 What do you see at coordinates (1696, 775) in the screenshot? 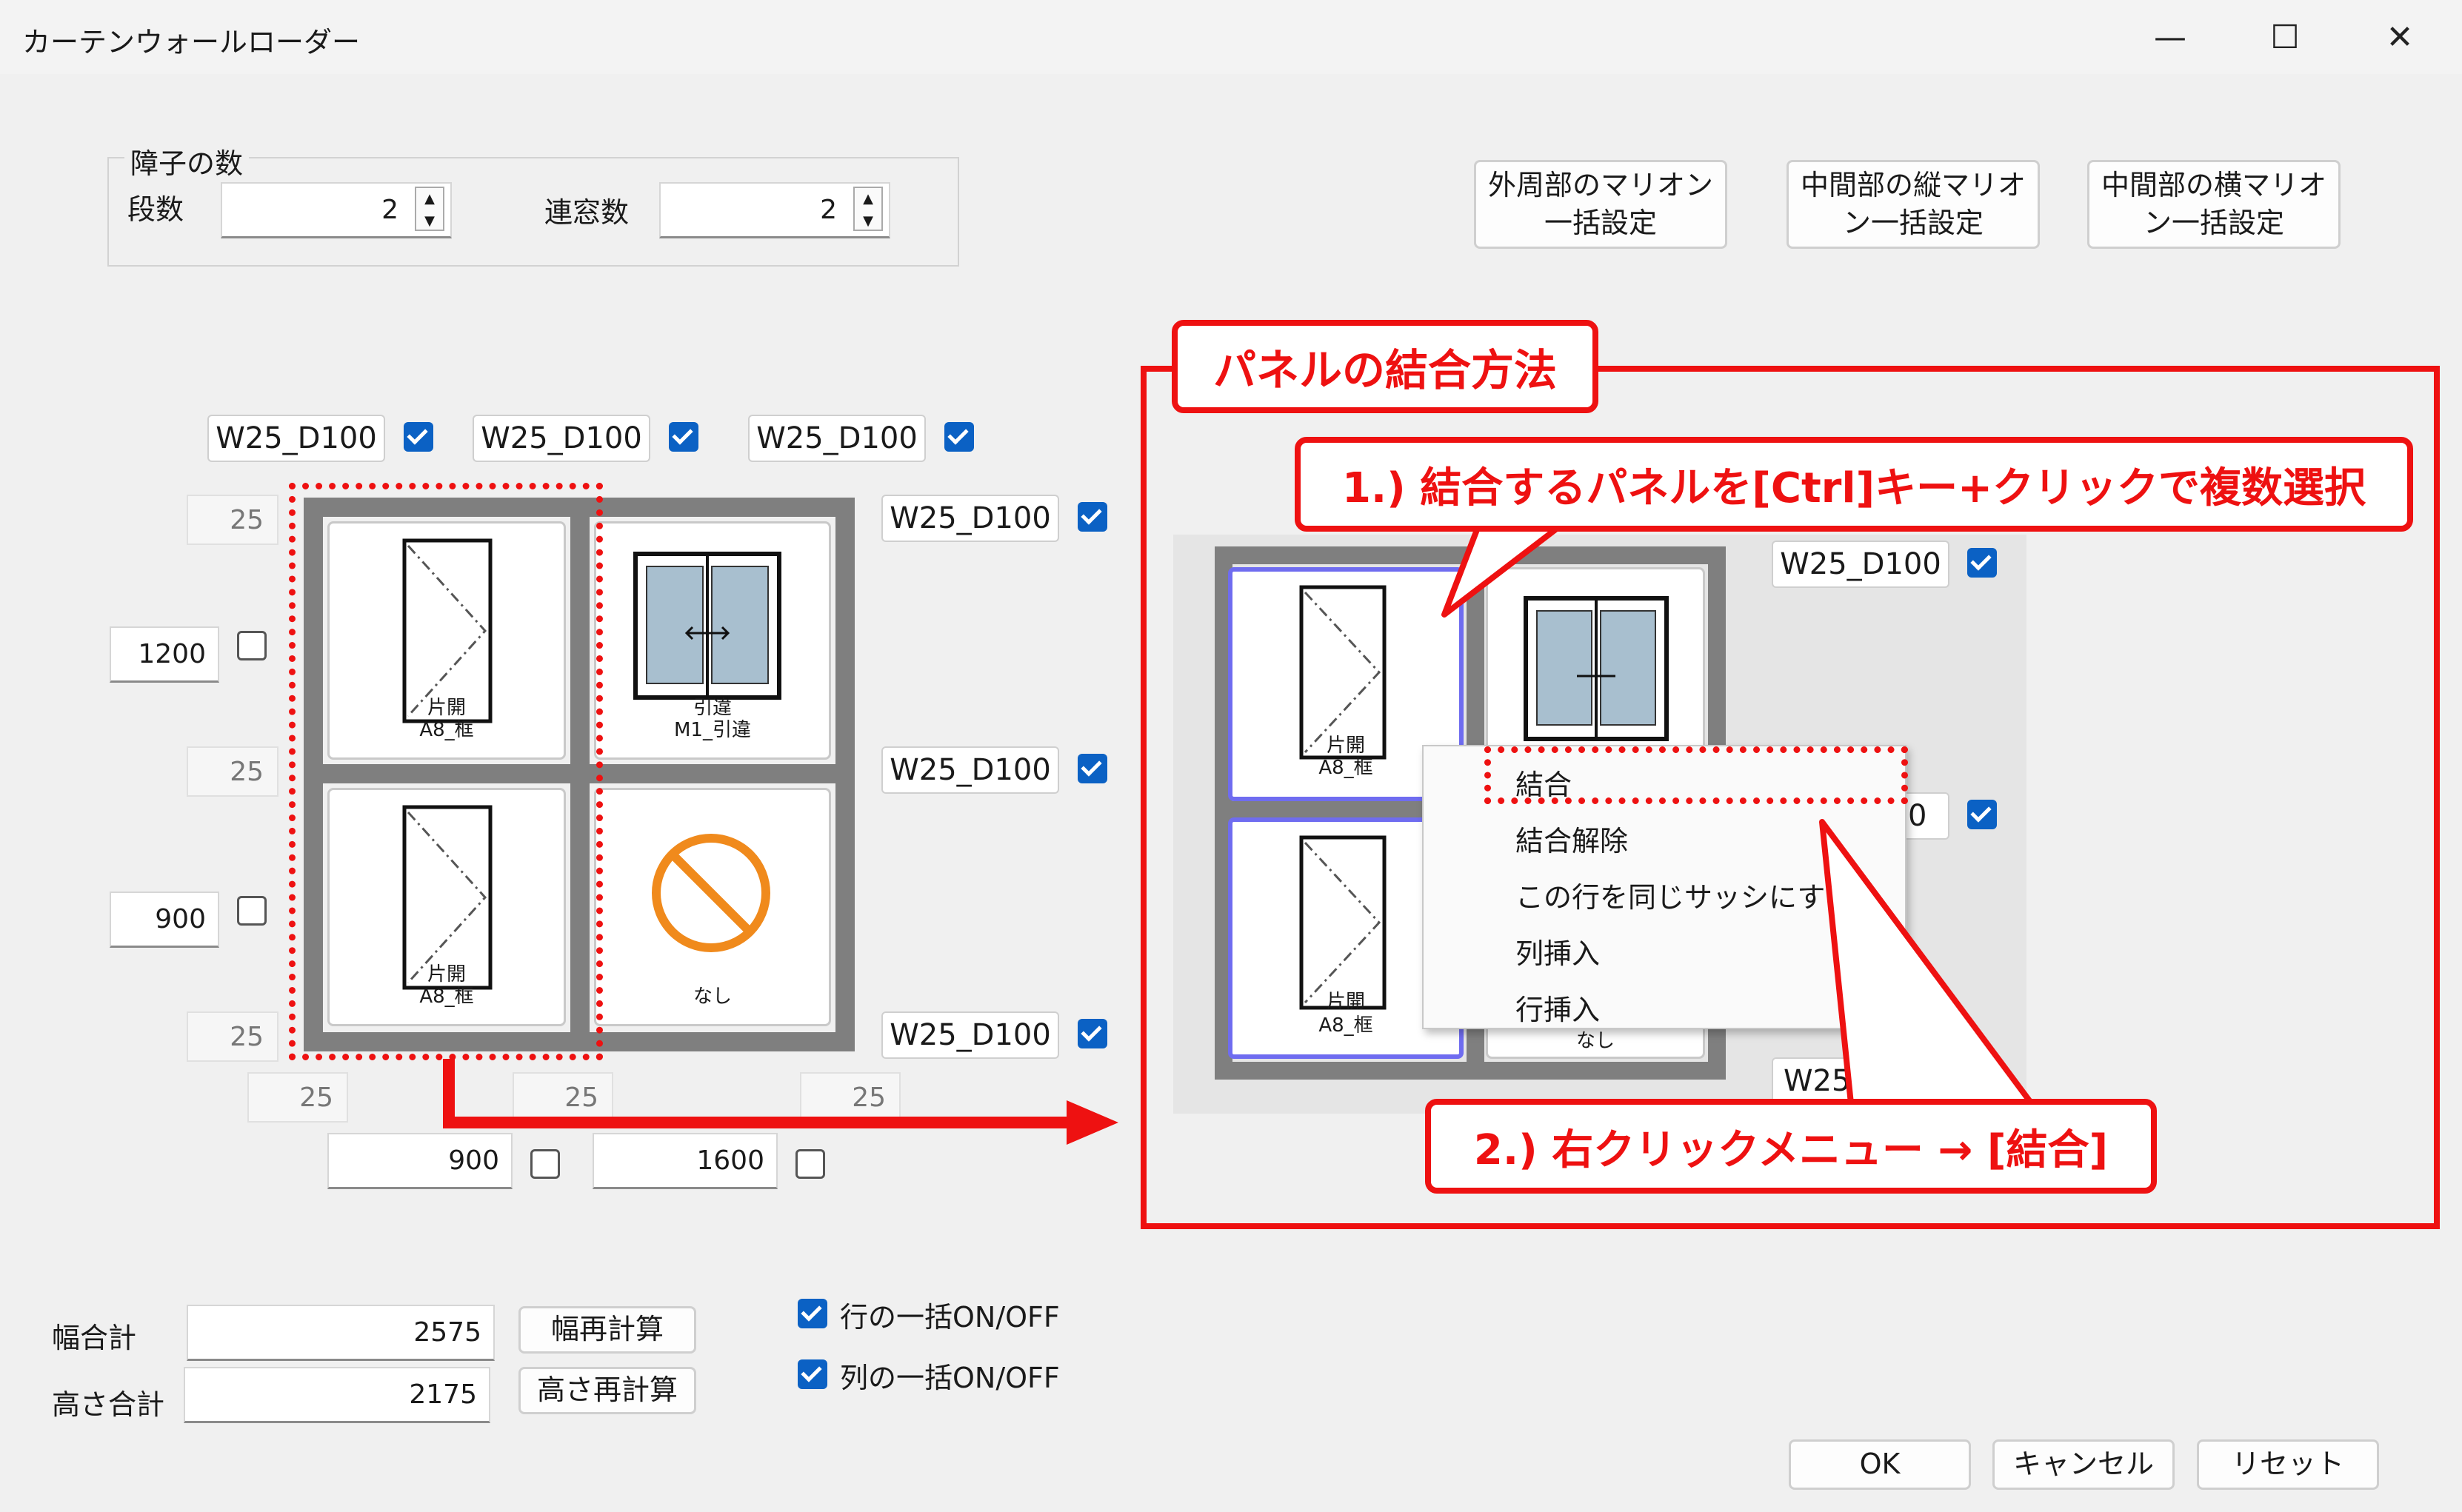
I see `merge-highlight` at bounding box center [1696, 775].